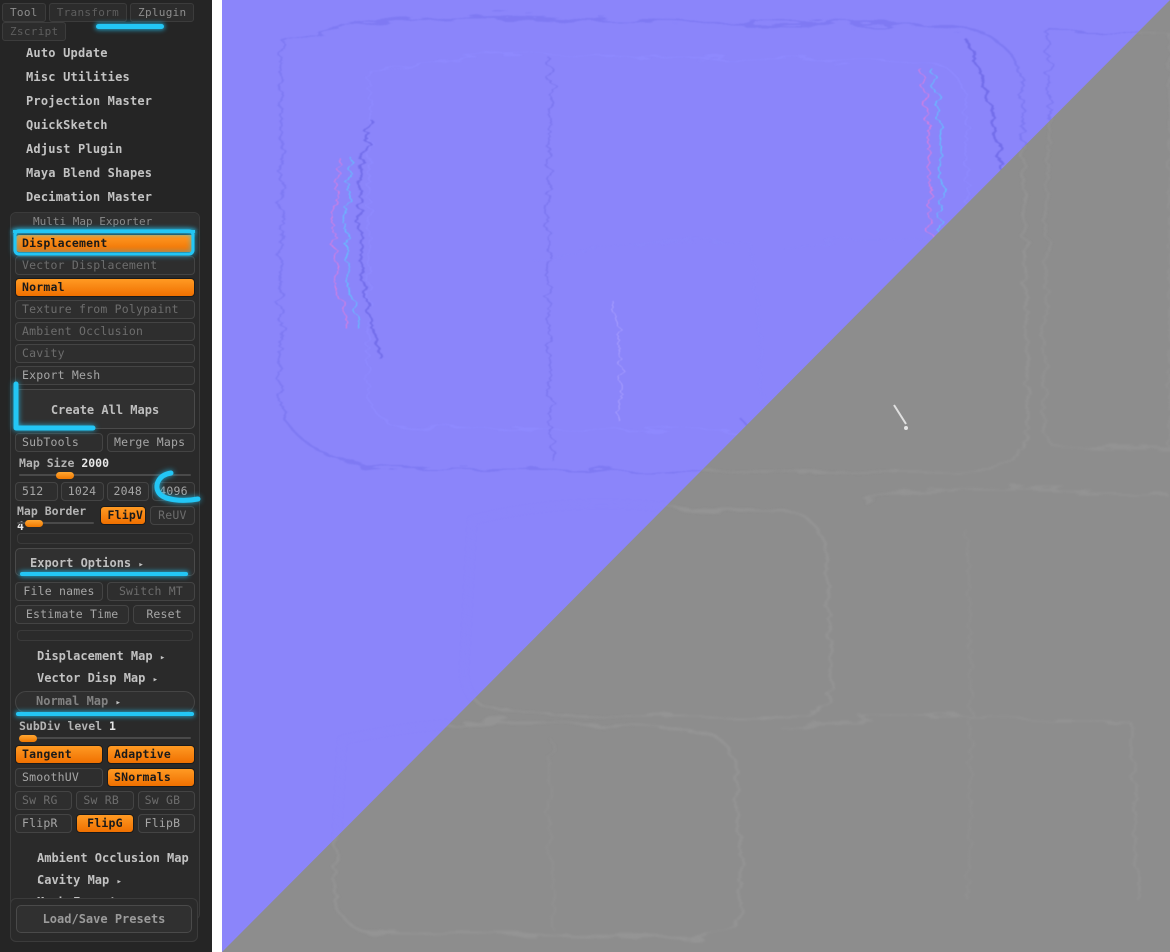 The height and width of the screenshot is (952, 1170). What do you see at coordinates (106, 125) in the screenshot?
I see `plugin-item-quicksketch: QuickSketch` at bounding box center [106, 125].